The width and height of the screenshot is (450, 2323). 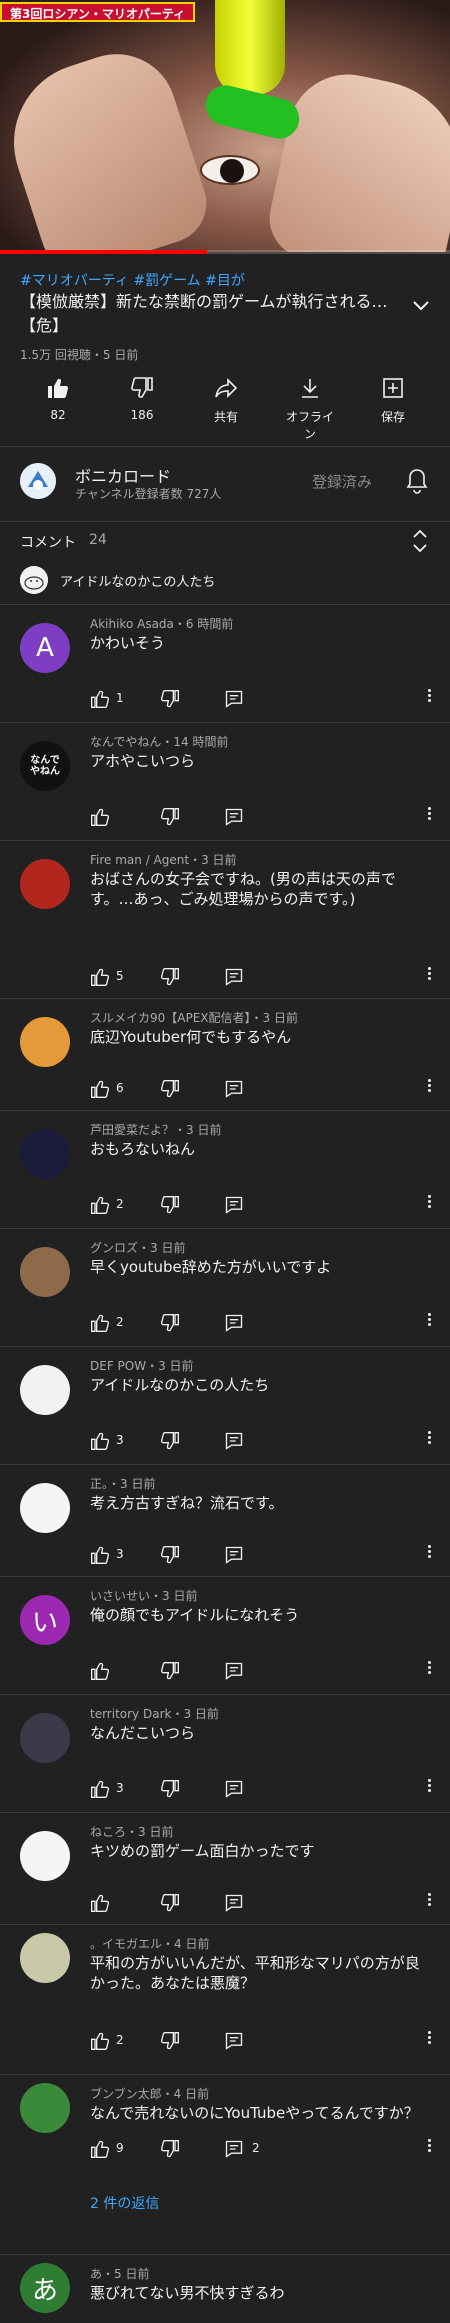 What do you see at coordinates (45, 766) in the screenshot?
I see `commenter-avatar: なんでやねん` at bounding box center [45, 766].